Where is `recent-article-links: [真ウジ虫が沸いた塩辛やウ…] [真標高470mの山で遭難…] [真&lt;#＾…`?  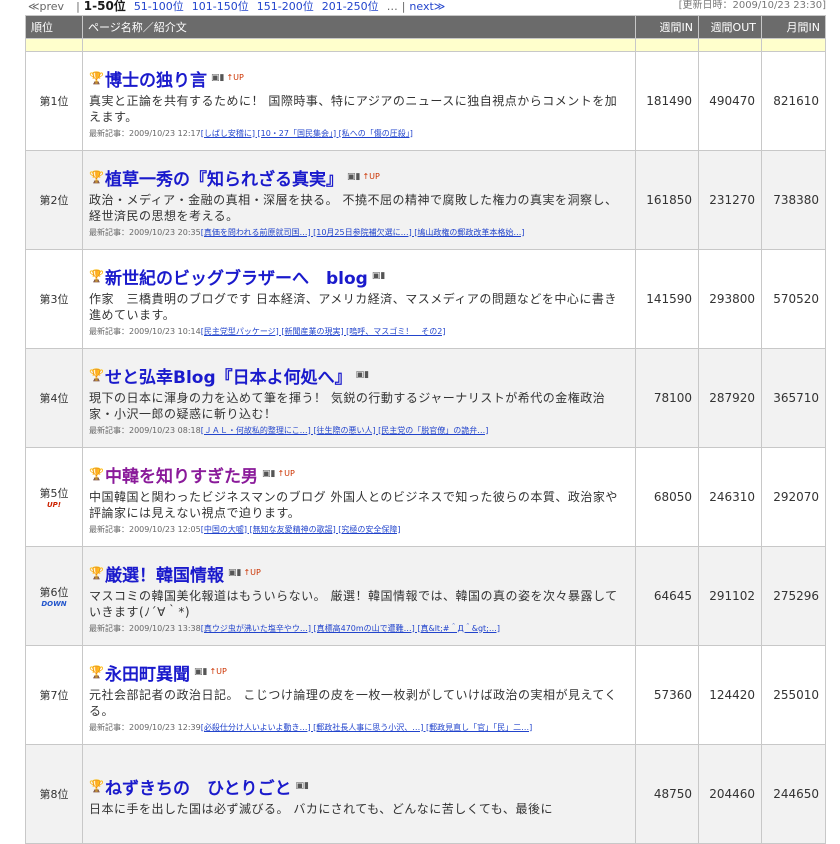
recent-article-links: [真ウジ虫が沸いた塩辛やウ…] [真標高470mの山で遭難…] [真&lt;#＾… is located at coordinates (350, 628).